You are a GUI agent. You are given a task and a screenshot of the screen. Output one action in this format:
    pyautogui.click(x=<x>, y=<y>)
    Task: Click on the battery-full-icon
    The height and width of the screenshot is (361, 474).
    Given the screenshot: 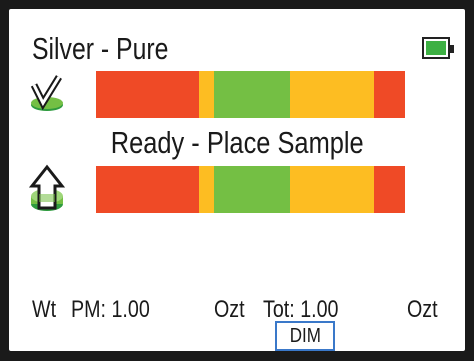 What is the action you would take?
    pyautogui.click(x=438, y=48)
    